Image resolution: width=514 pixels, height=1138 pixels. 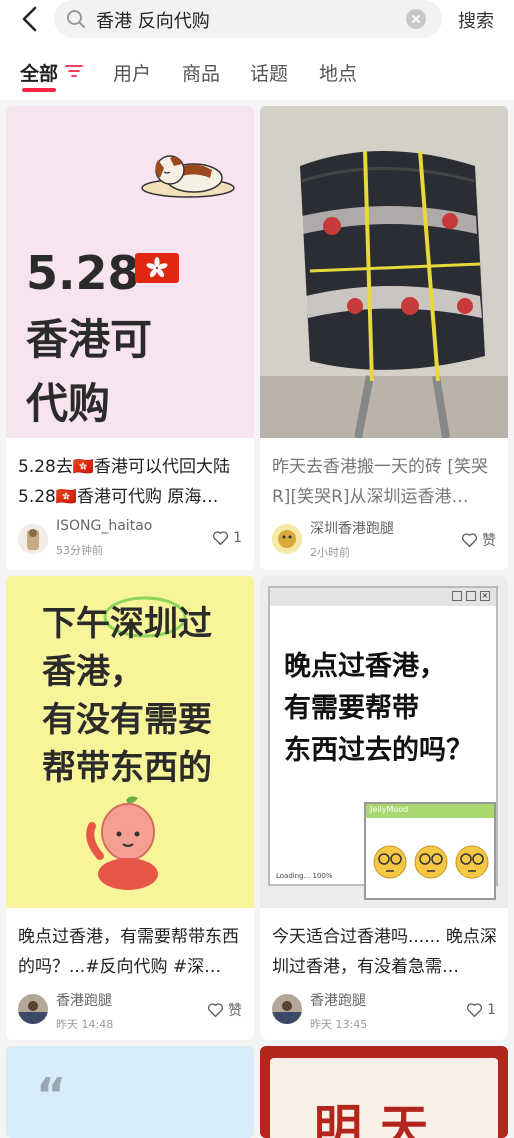 I want to click on jellymood-title: JellyMood, so click(x=389, y=809).